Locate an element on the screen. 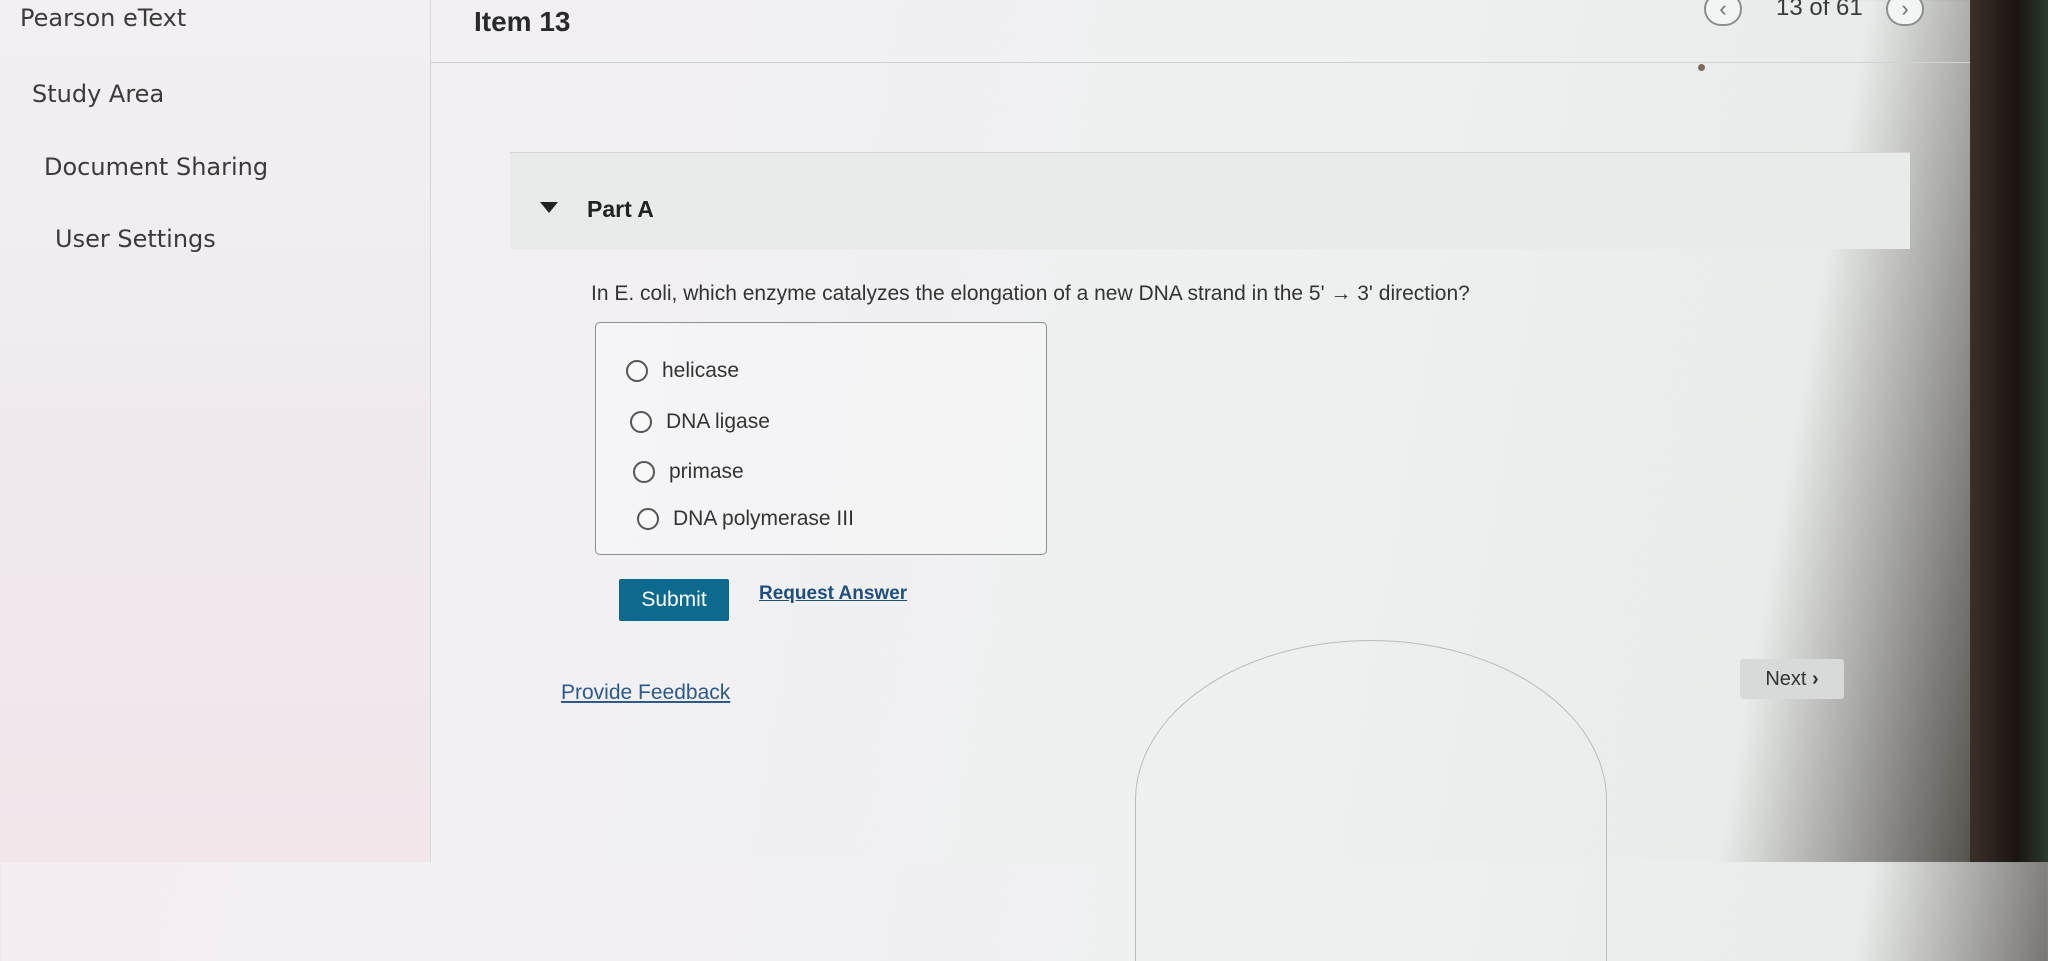 This screenshot has height=961, width=2048. next-button: Next › is located at coordinates (1792, 679).